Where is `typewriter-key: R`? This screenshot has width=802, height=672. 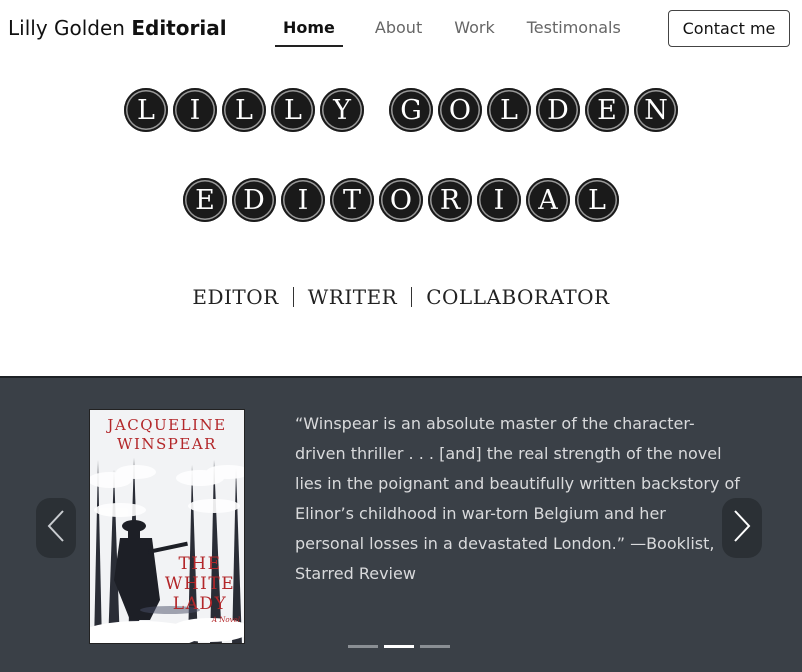 typewriter-key: R is located at coordinates (450, 200).